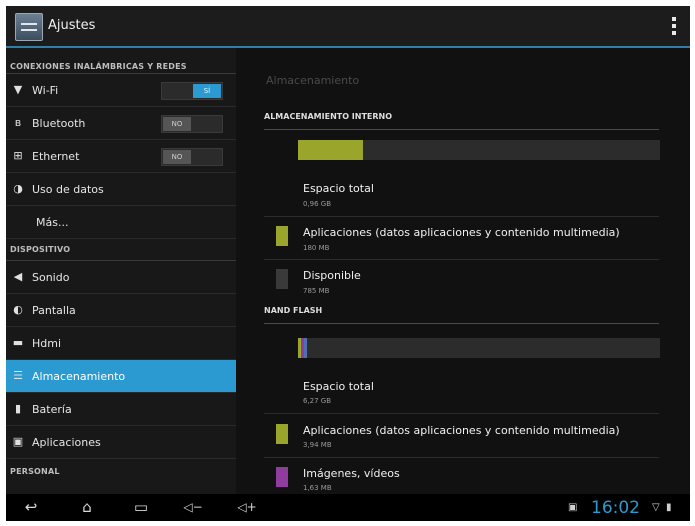  Describe the element at coordinates (192, 157) in the screenshot. I see `ethernet-toggle: NO` at that location.